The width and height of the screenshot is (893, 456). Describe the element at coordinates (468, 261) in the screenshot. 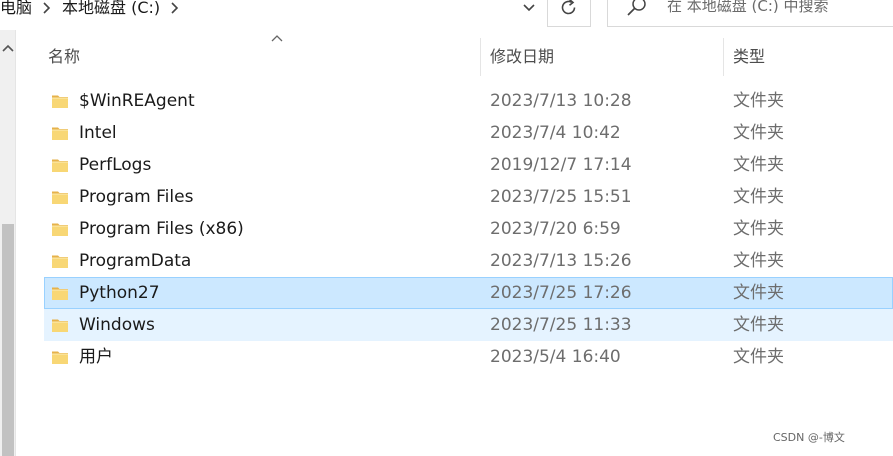

I see `file-row: ProgramData 2023/7/13 15:26 文件夹` at that location.